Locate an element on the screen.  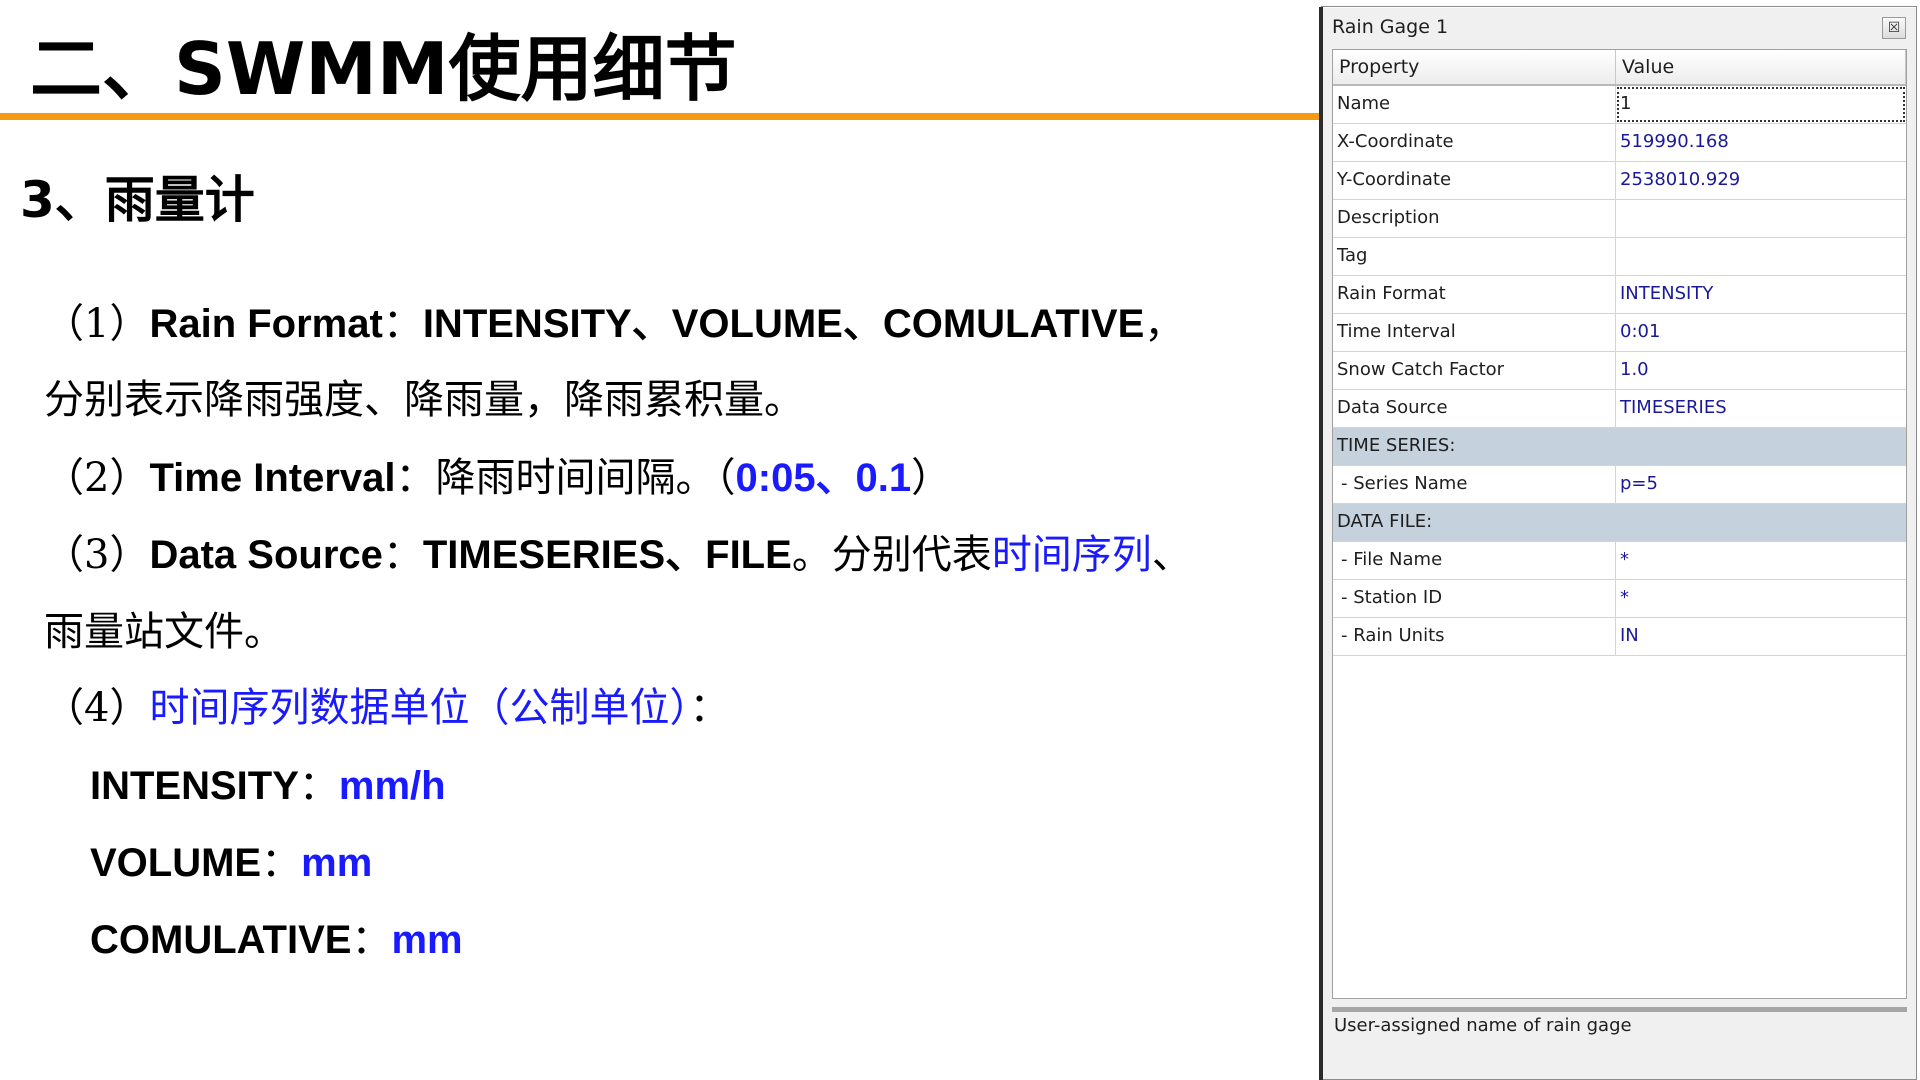
value-column-header: Value is located at coordinates (1761, 67).